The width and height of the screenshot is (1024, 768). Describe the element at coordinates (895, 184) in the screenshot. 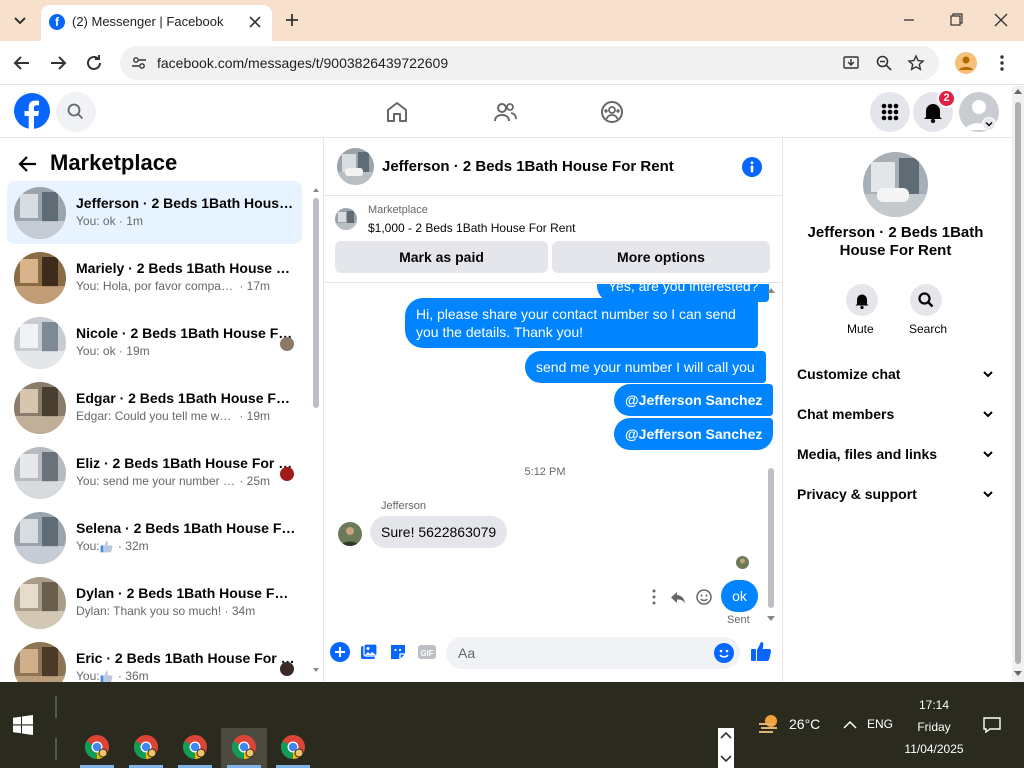

I see `details-avatar` at that location.